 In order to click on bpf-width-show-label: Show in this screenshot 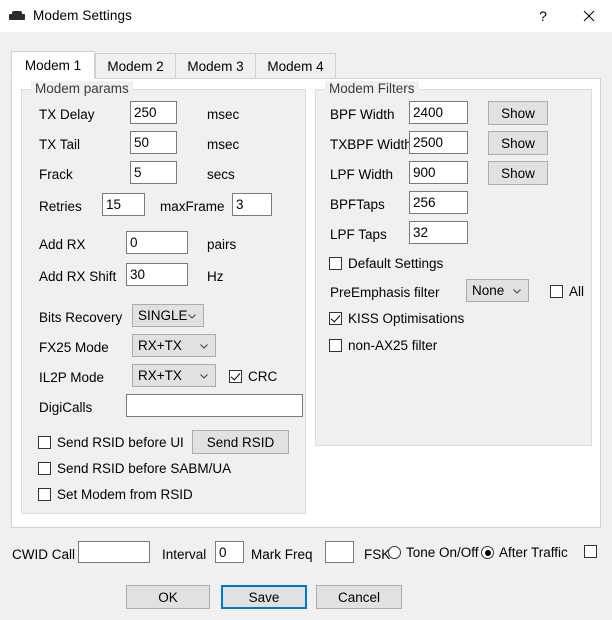, I will do `click(518, 113)`.